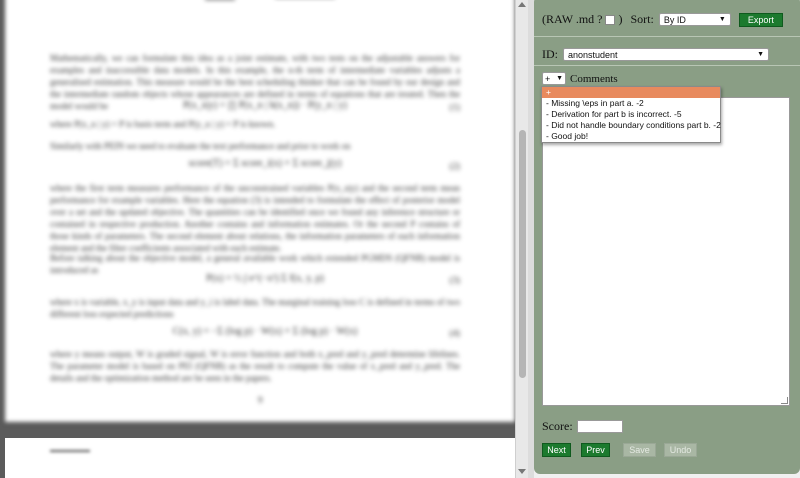 The height and width of the screenshot is (478, 800). I want to click on equation: P(x) = ½ ∫ e^(−x²) Σ f(x, y, p), so click(265, 278).